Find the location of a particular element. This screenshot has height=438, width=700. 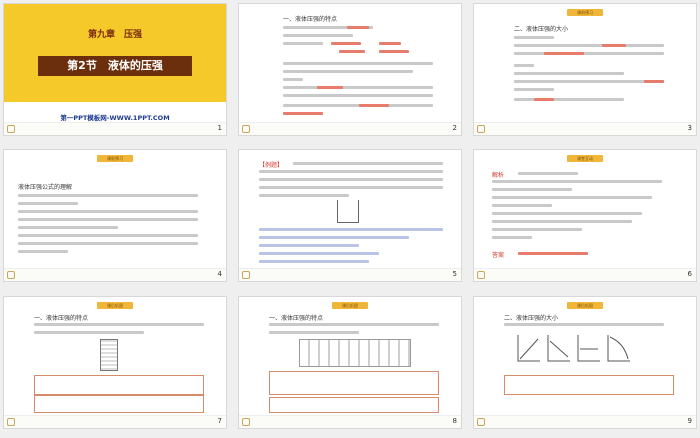

chapter-title: 第九章 压强 is located at coordinates (114, 35).